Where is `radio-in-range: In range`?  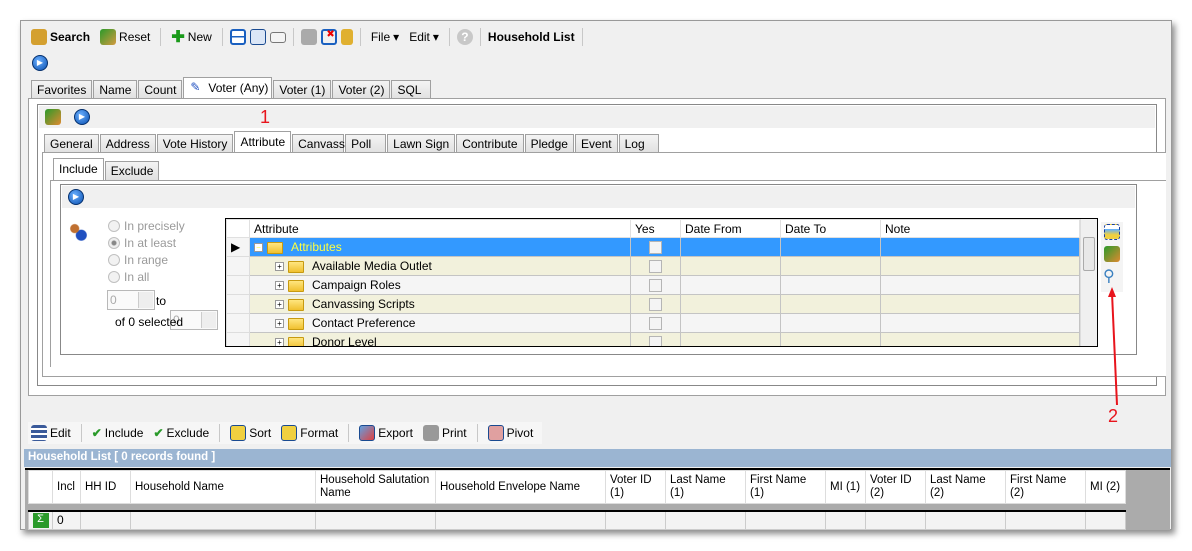 radio-in-range: In range is located at coordinates (146, 259).